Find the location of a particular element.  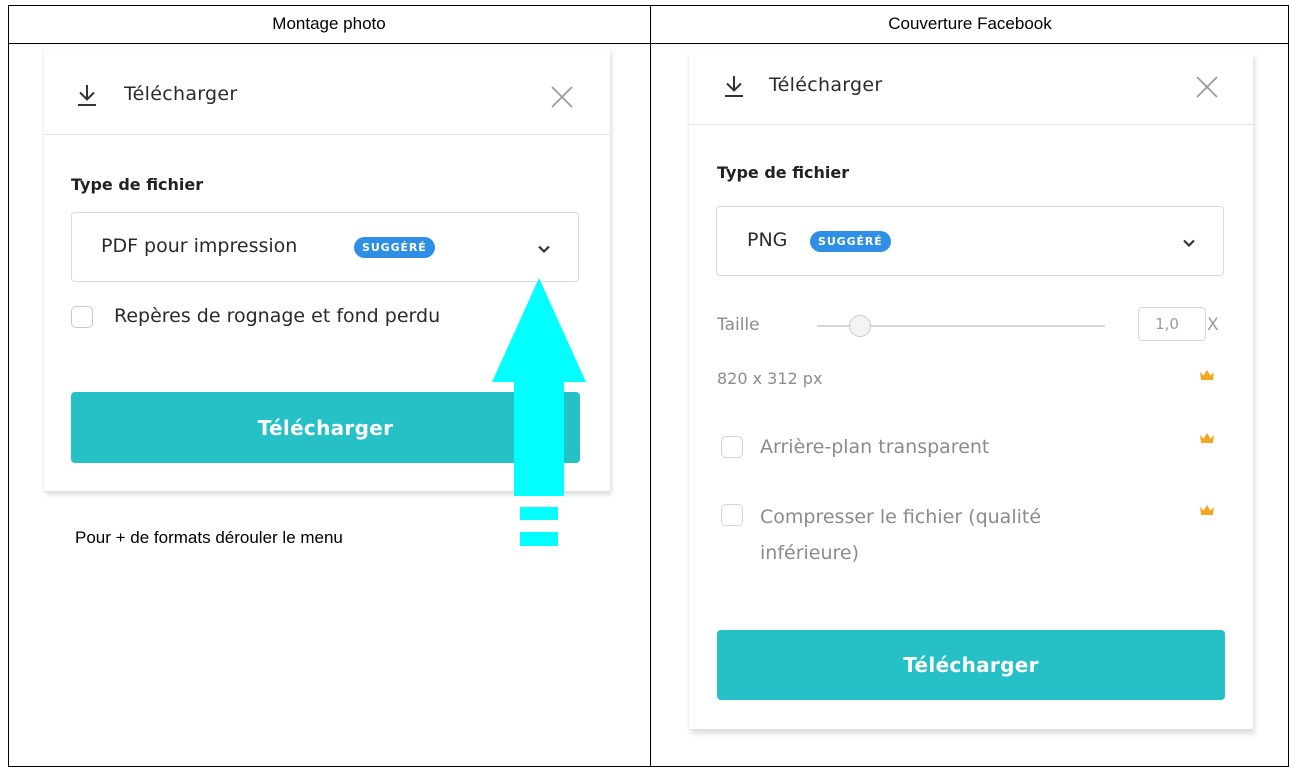

file-type-value: PNG is located at coordinates (767, 240).